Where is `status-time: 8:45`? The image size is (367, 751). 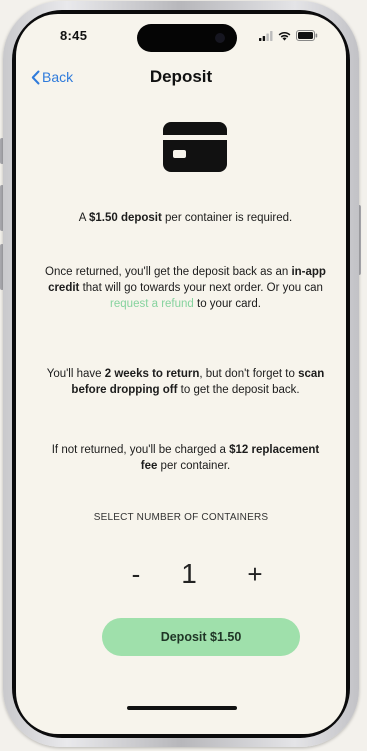 status-time: 8:45 is located at coordinates (74, 35).